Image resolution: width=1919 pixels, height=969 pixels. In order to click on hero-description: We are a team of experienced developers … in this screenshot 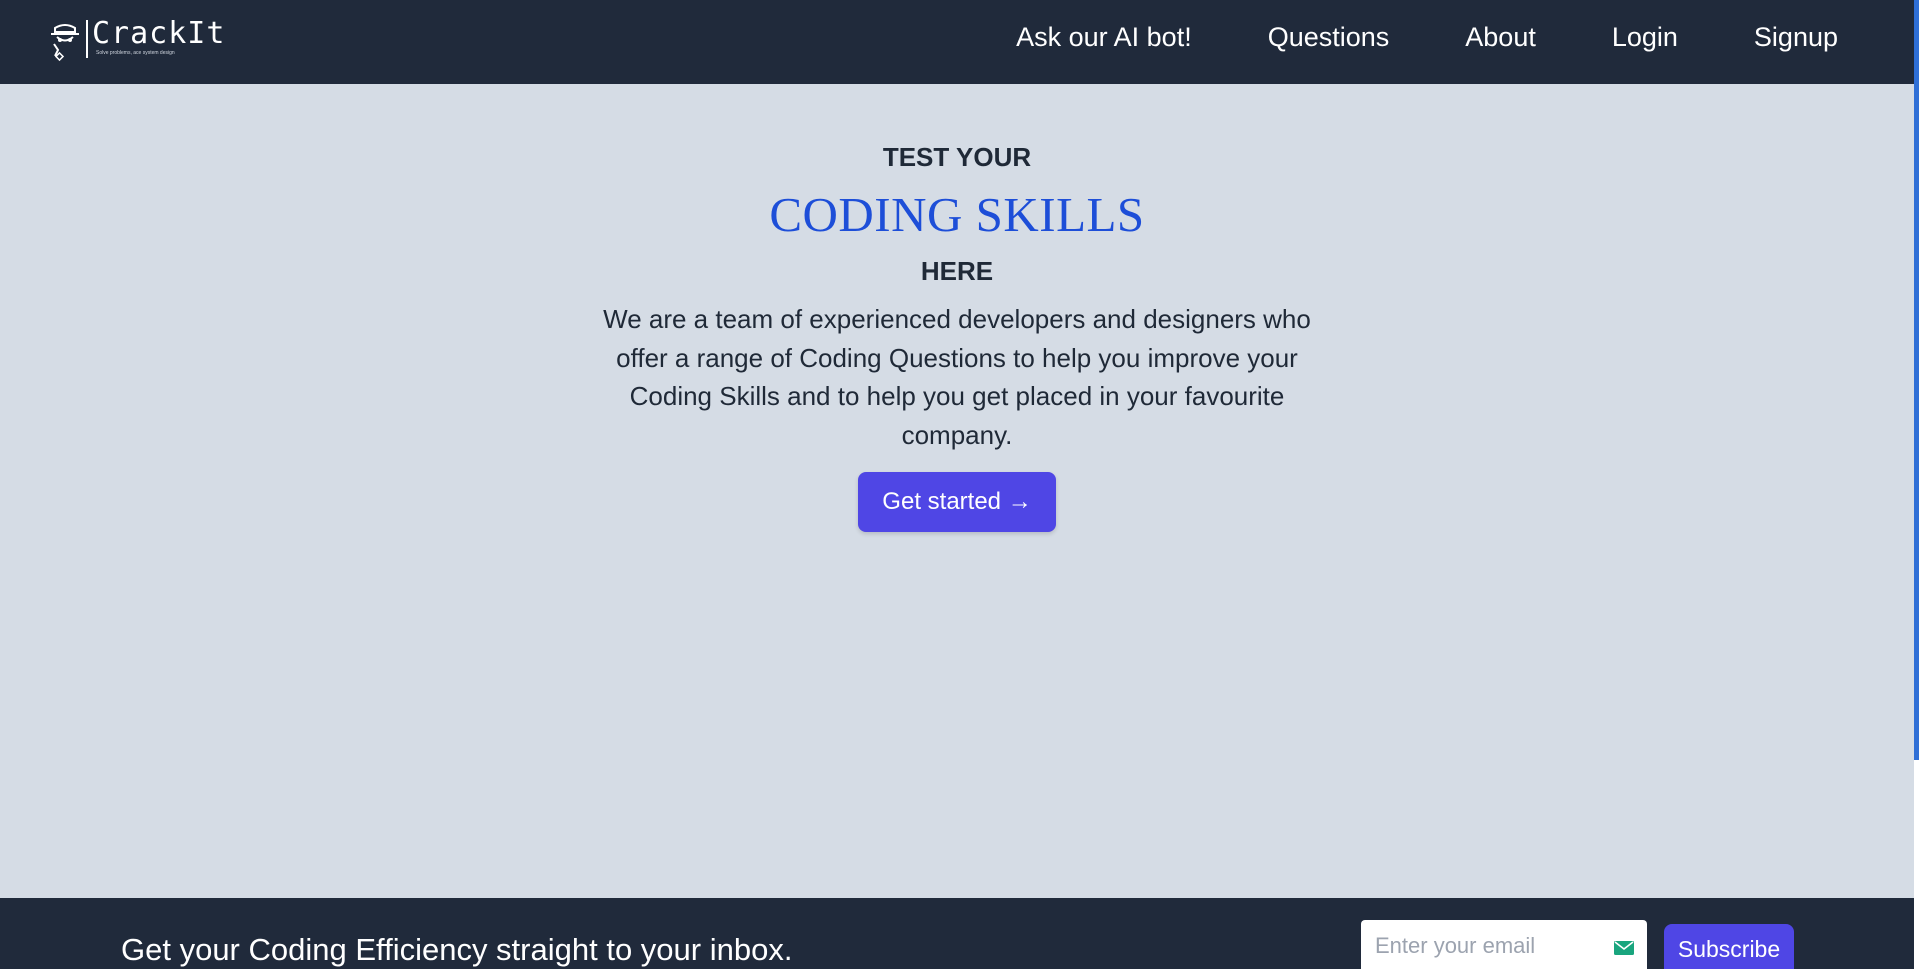, I will do `click(957, 377)`.